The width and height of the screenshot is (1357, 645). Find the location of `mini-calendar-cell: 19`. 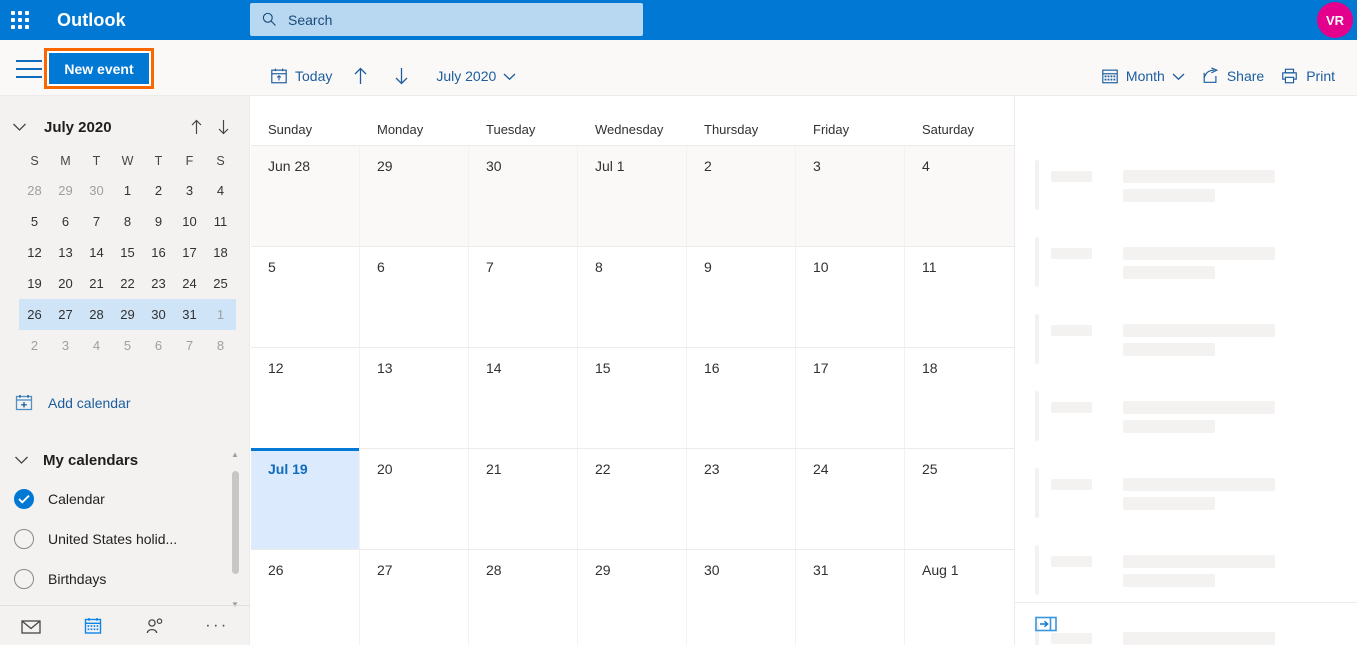

mini-calendar-cell: 19 is located at coordinates (34, 283).